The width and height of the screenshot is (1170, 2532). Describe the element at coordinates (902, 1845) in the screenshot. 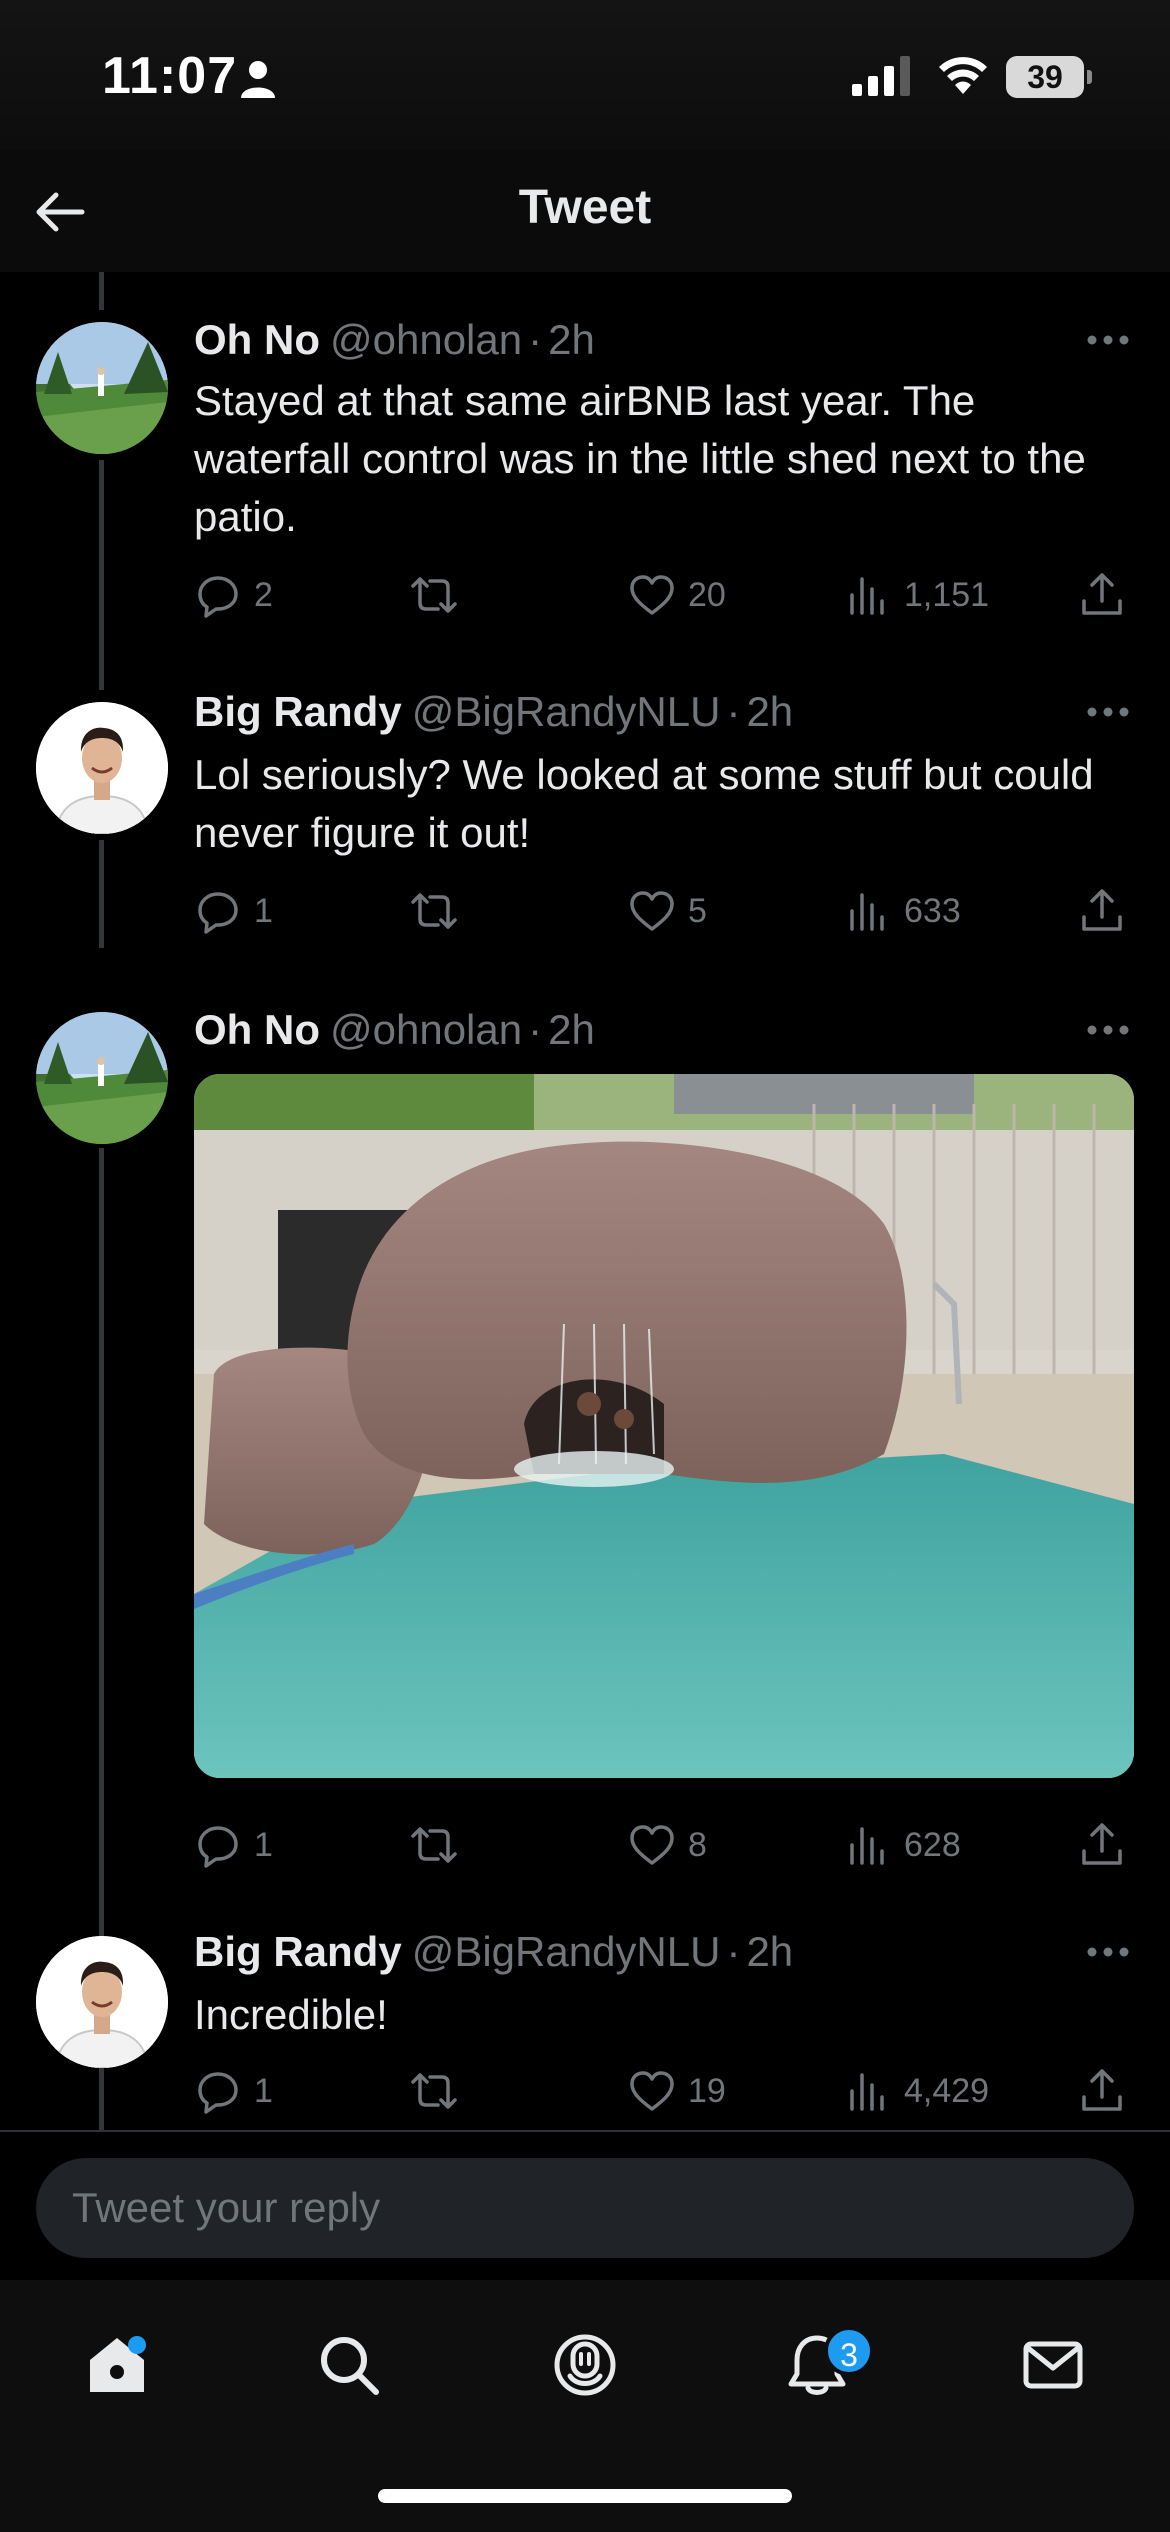

I see `views-button: 628` at that location.